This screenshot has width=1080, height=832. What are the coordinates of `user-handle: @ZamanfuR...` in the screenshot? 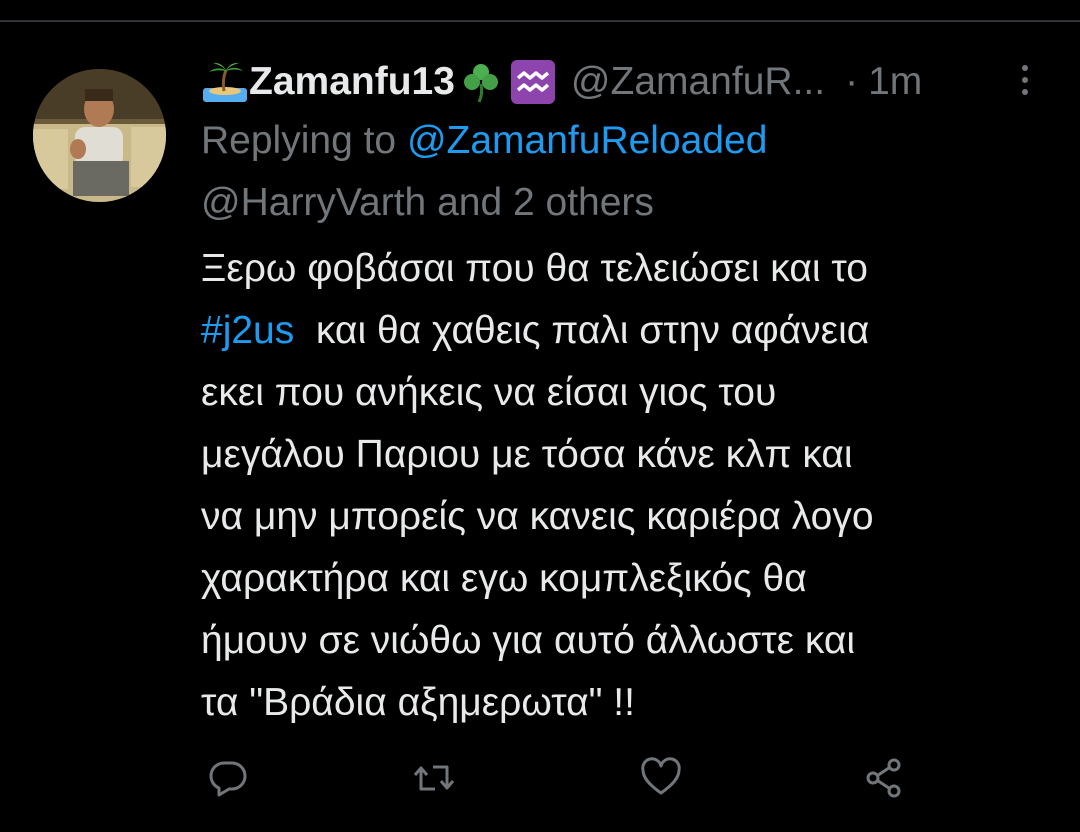 It's located at (698, 82).